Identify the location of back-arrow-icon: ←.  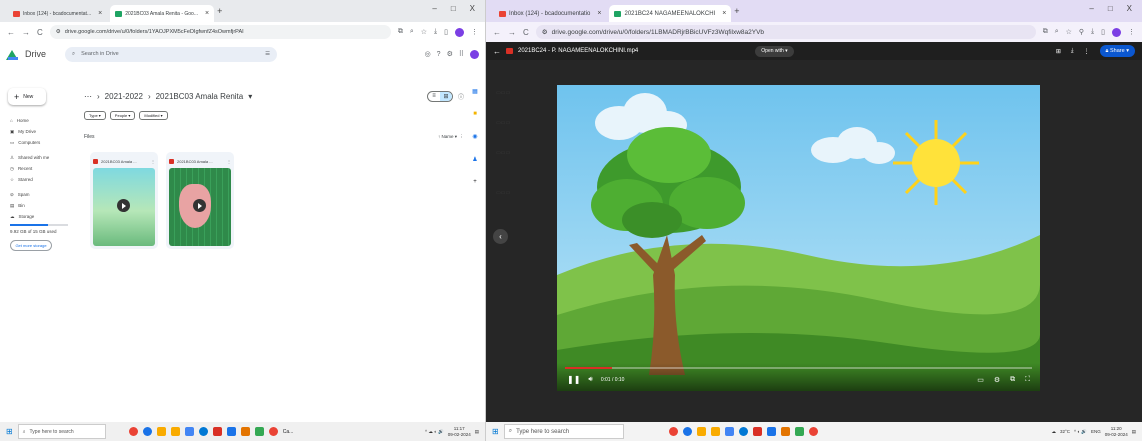
(497, 51).